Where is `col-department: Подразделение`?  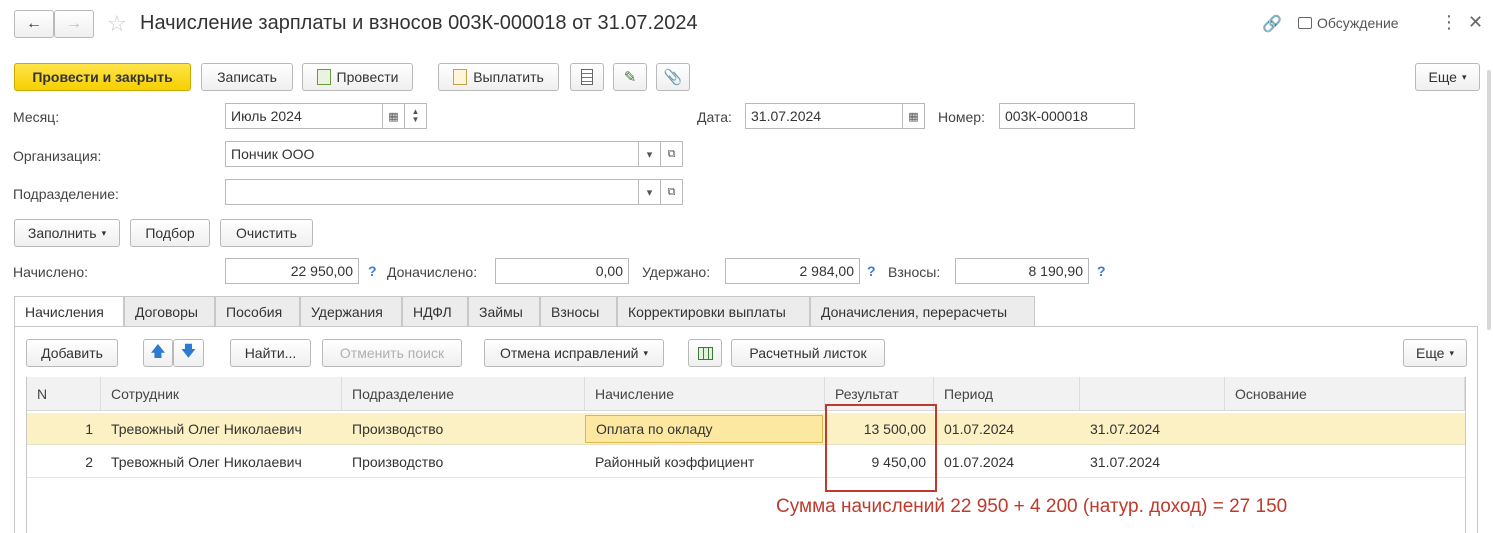
col-department: Подразделение is located at coordinates (463, 394).